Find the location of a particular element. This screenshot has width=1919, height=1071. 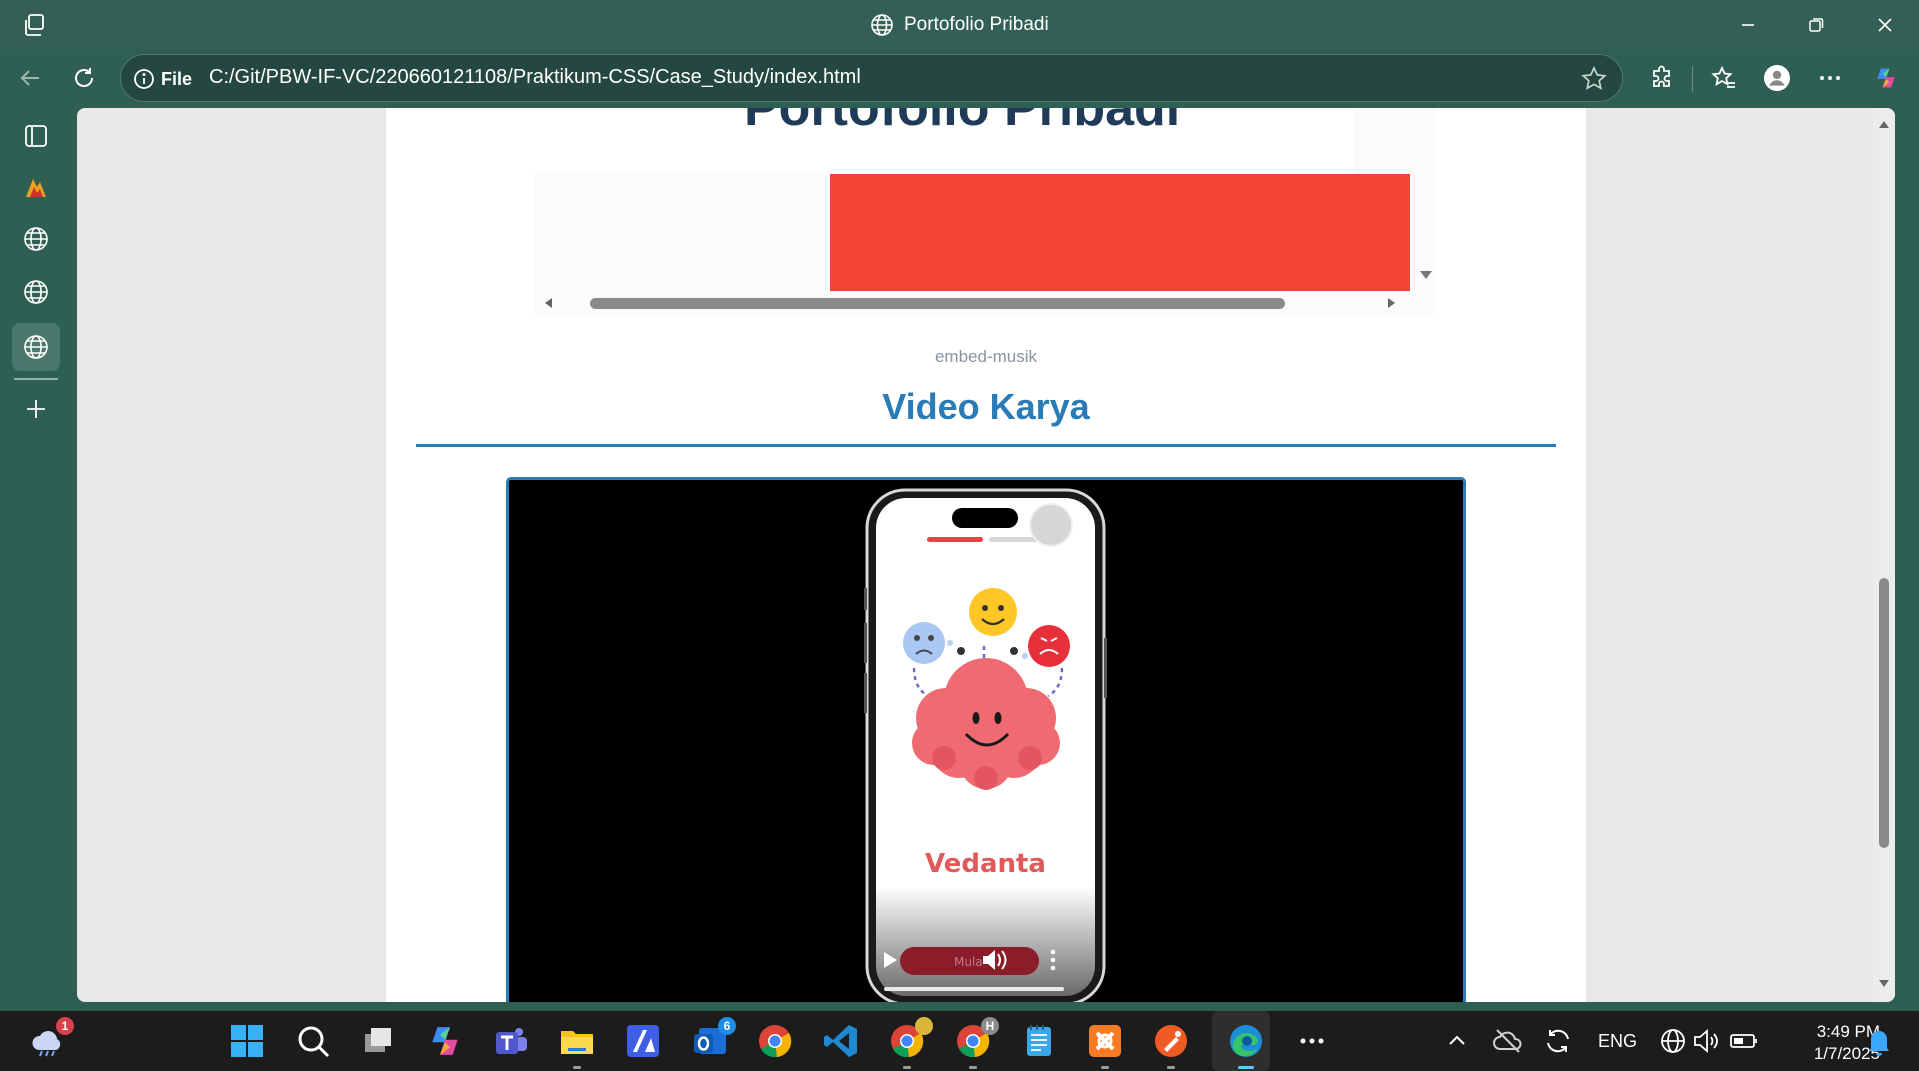

more-options-icon is located at coordinates (1053, 960).